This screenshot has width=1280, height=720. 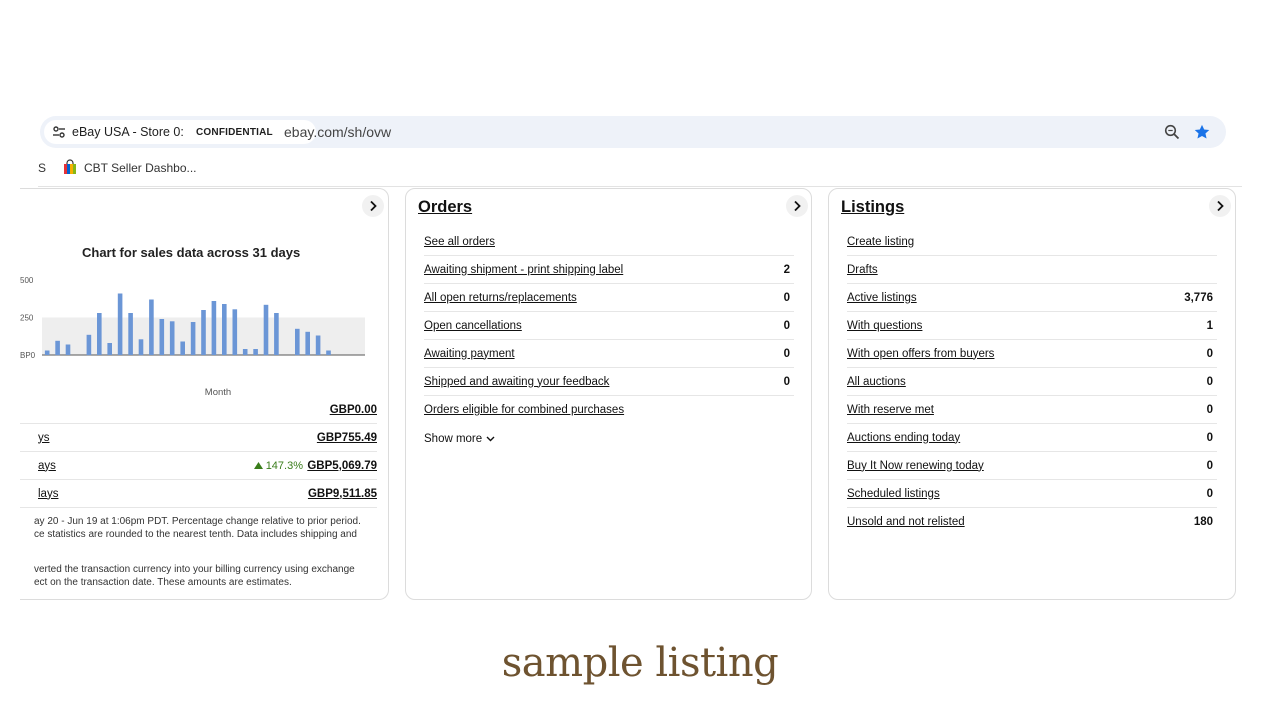 I want to click on sales-period-label: ys, so click(x=44, y=438).